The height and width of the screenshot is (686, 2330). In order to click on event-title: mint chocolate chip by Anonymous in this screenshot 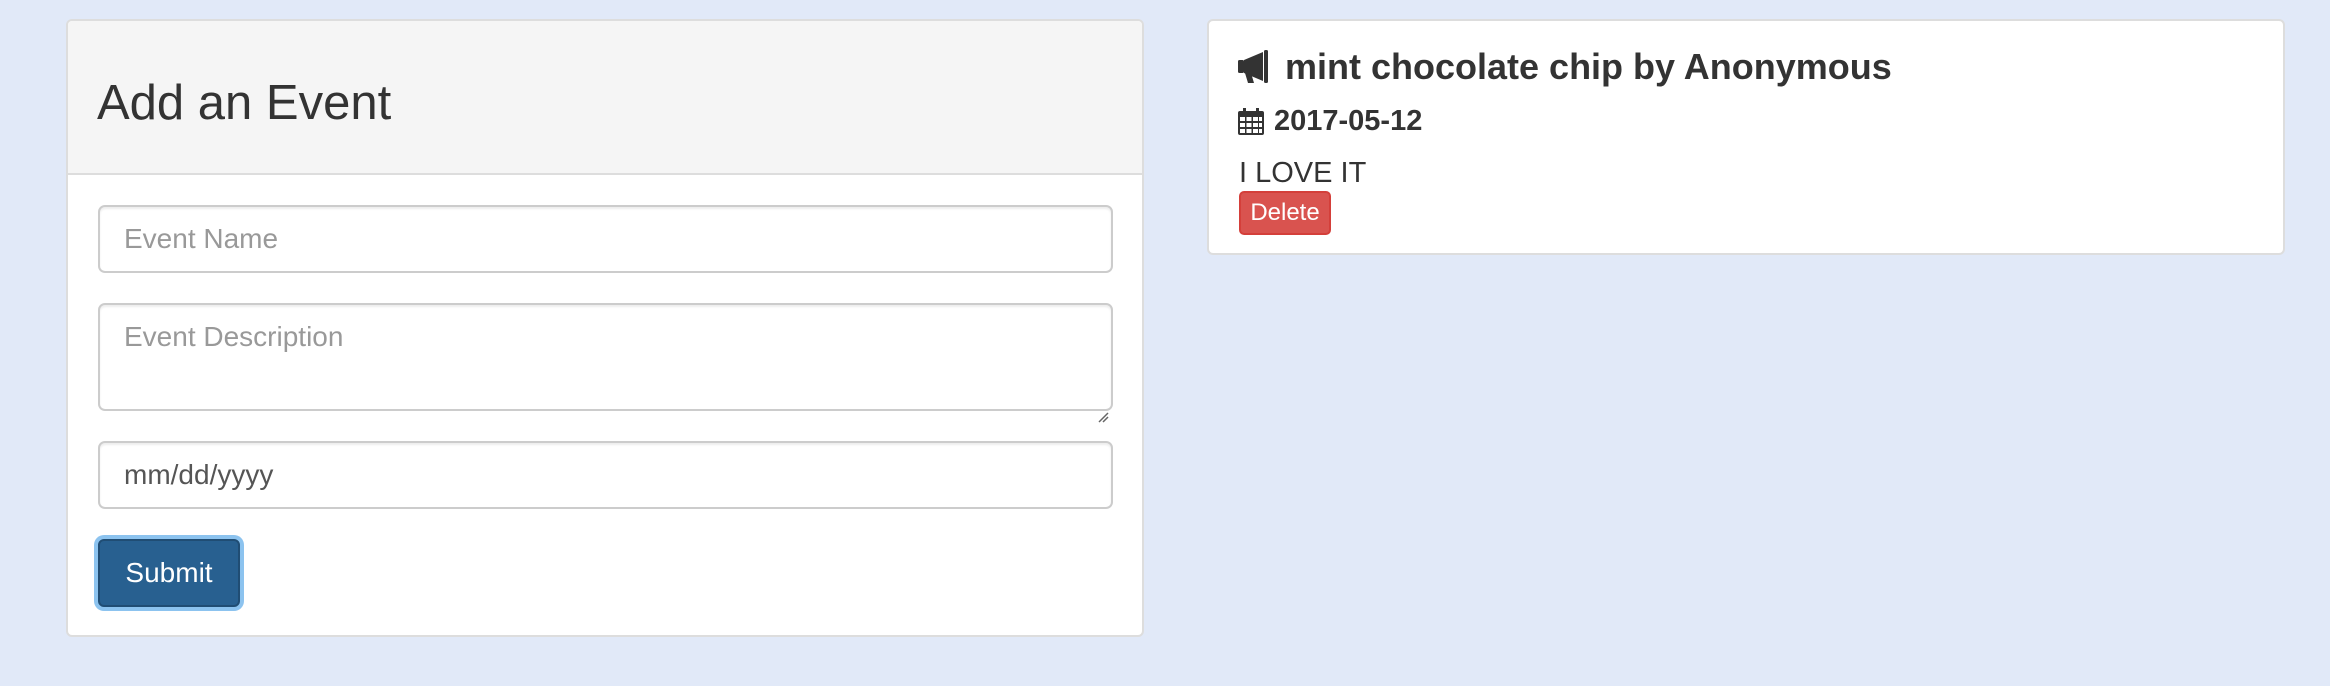, I will do `click(1564, 66)`.